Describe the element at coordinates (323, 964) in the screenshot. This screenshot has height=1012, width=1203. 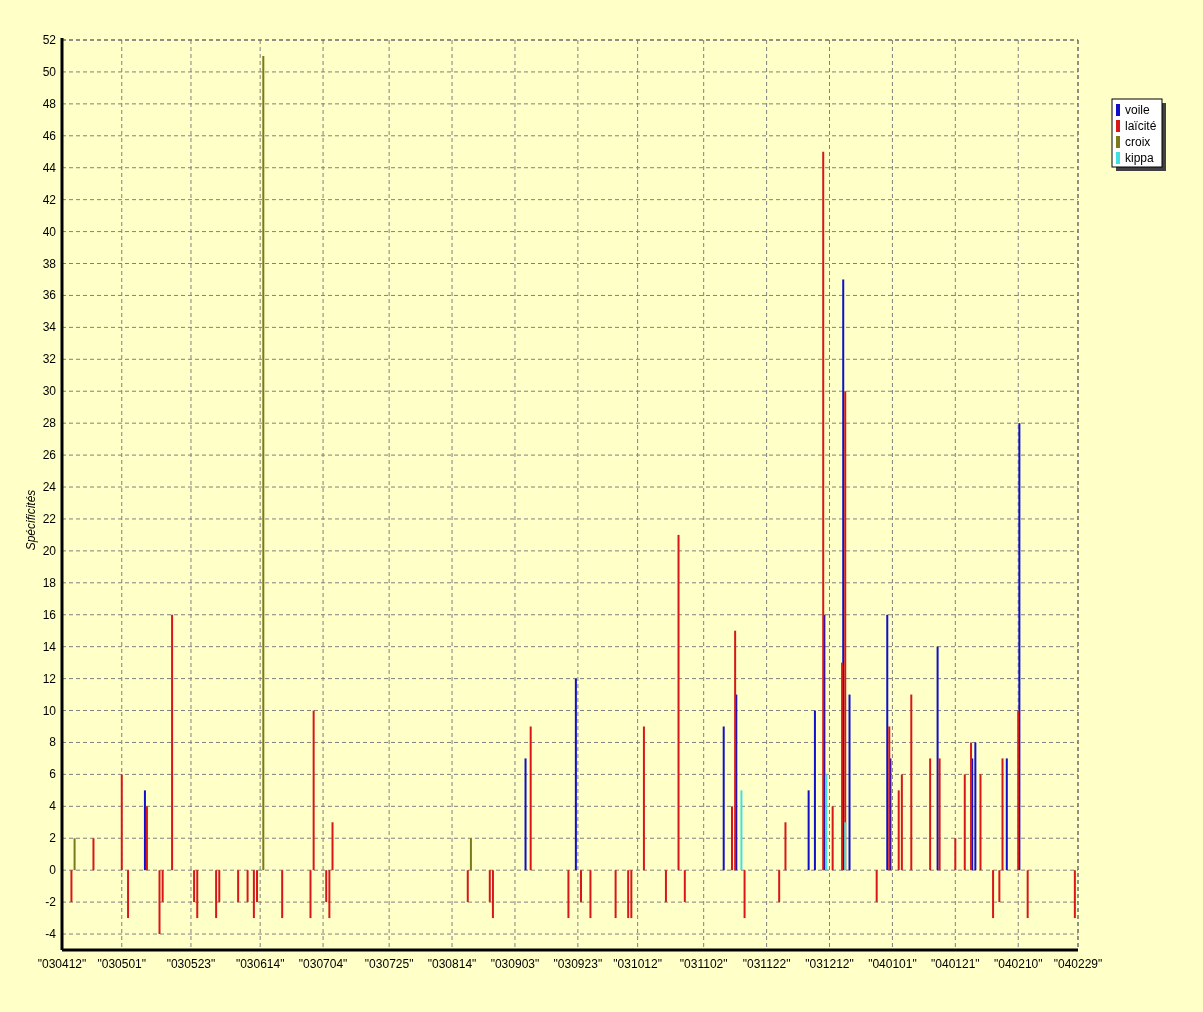
I see `x-tick-label: "030704"` at that location.